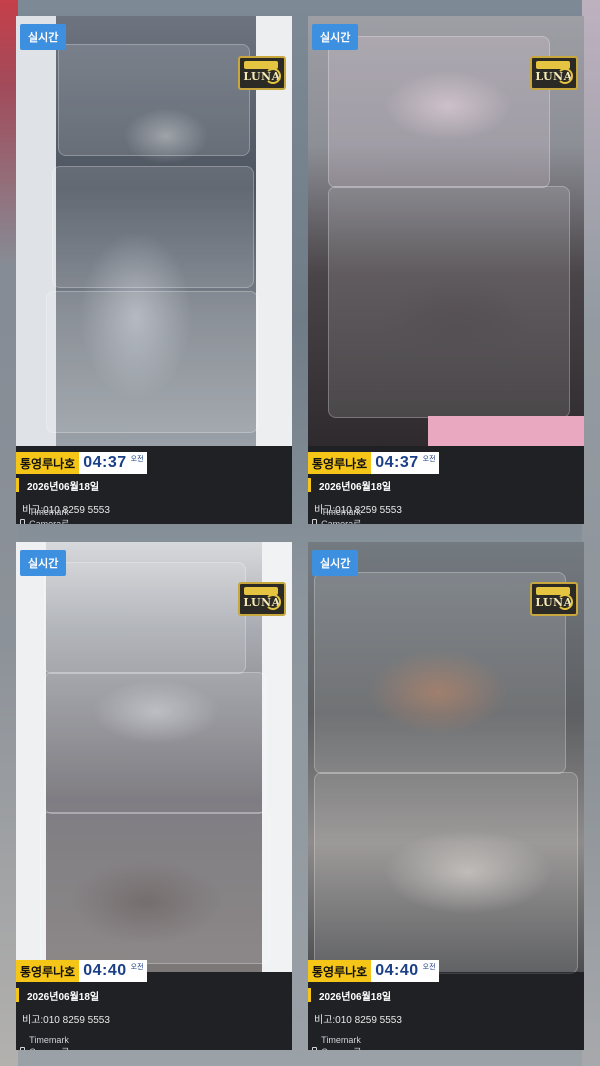 Image resolution: width=600 pixels, height=1066 pixels. What do you see at coordinates (591, 533) in the screenshot?
I see `background-edge-right` at bounding box center [591, 533].